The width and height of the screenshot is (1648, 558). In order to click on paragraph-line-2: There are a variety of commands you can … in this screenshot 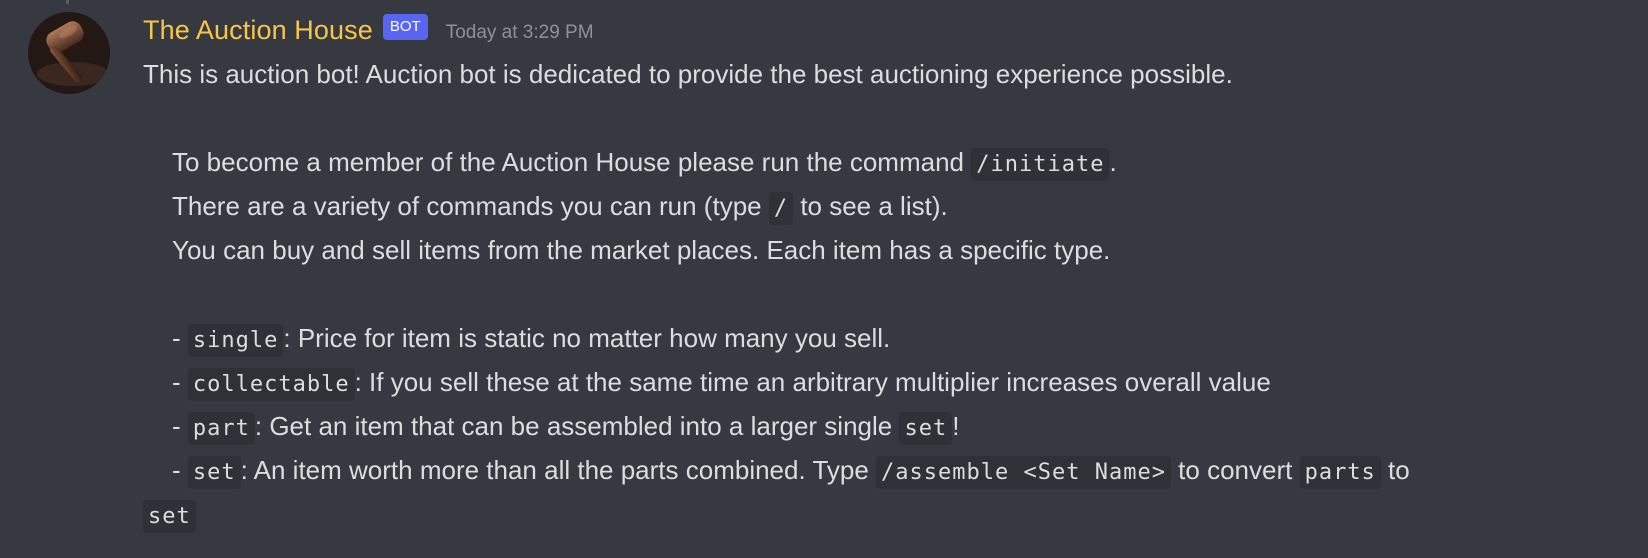, I will do `click(888, 206)`.